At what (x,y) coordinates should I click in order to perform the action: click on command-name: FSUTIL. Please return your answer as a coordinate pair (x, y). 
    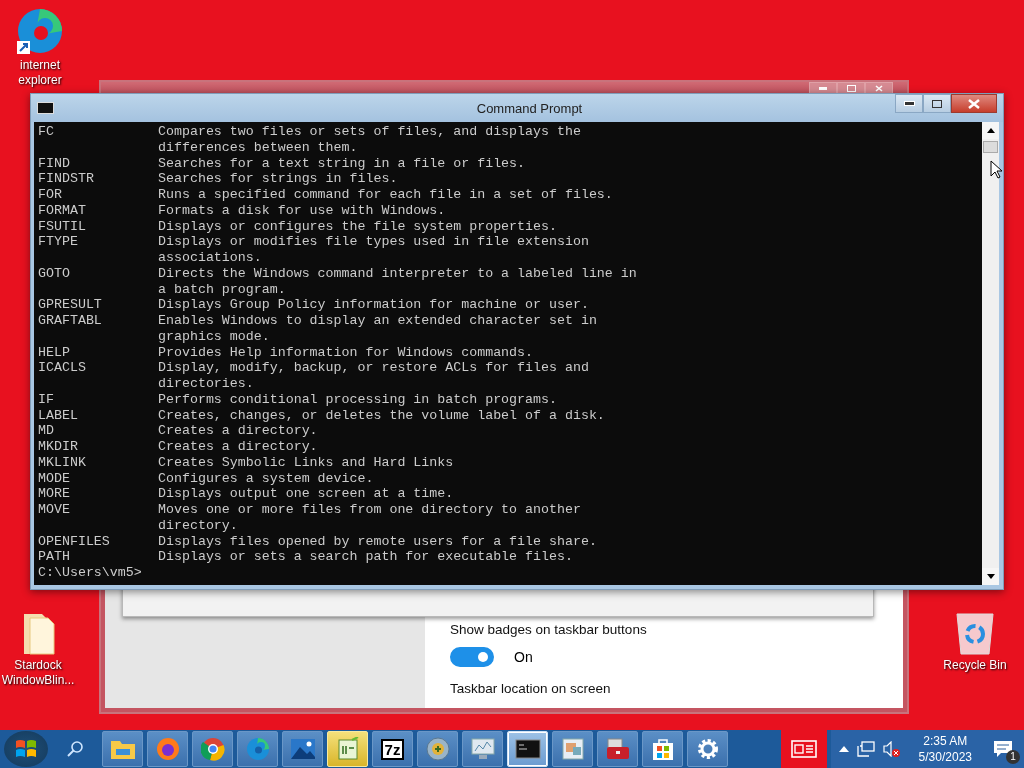
    Looking at the image, I should click on (62, 226).